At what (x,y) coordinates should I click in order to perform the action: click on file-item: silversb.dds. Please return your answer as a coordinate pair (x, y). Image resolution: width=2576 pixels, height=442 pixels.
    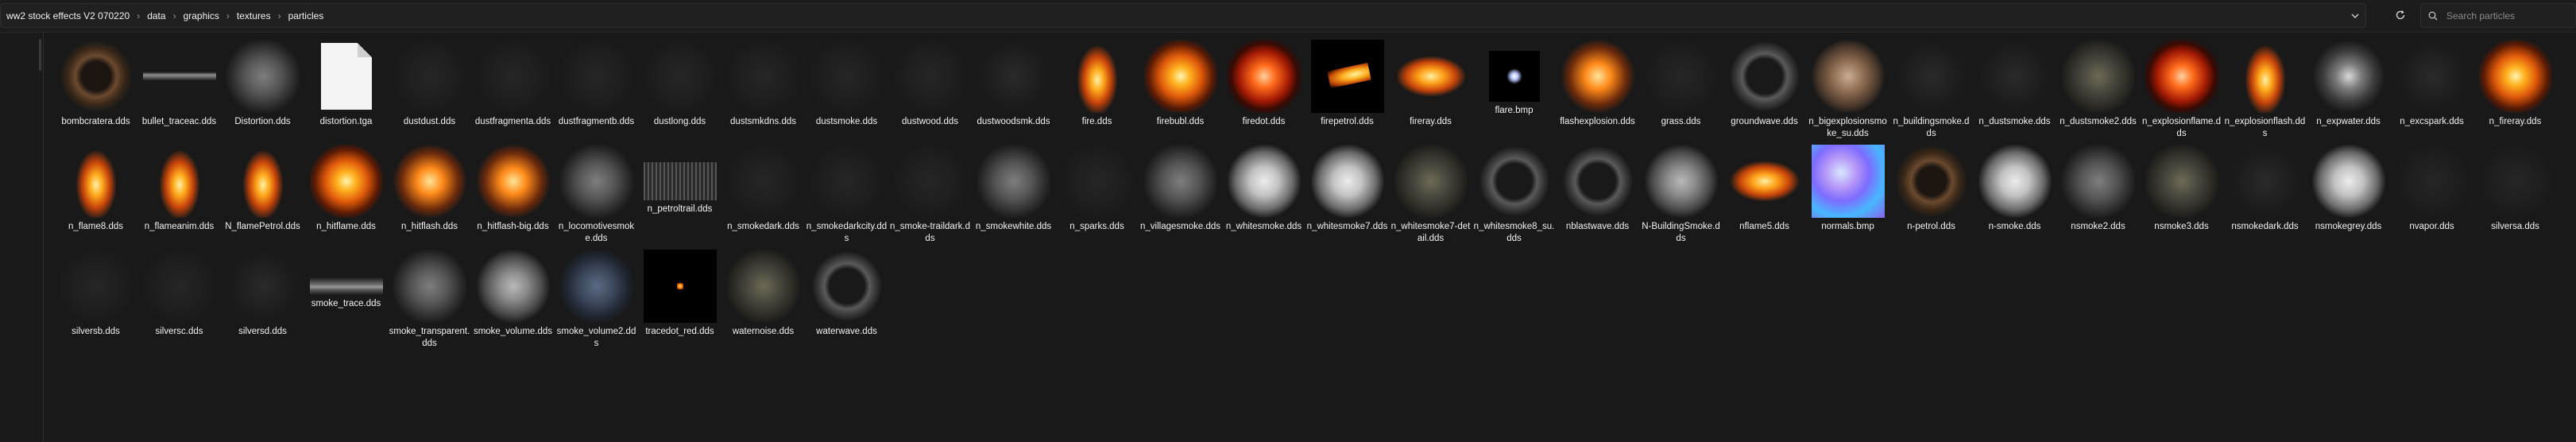
    Looking at the image, I should click on (95, 302).